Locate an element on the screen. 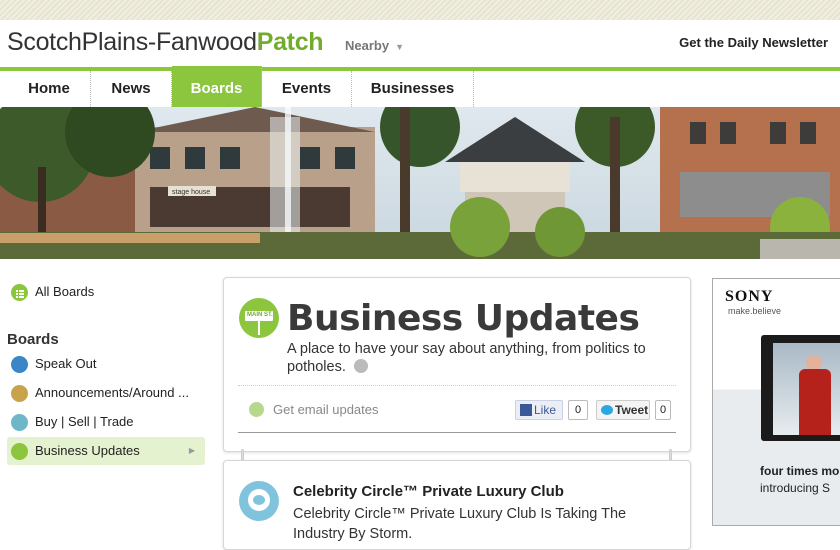 This screenshot has width=840, height=550. tweet-count: 0 is located at coordinates (663, 410).